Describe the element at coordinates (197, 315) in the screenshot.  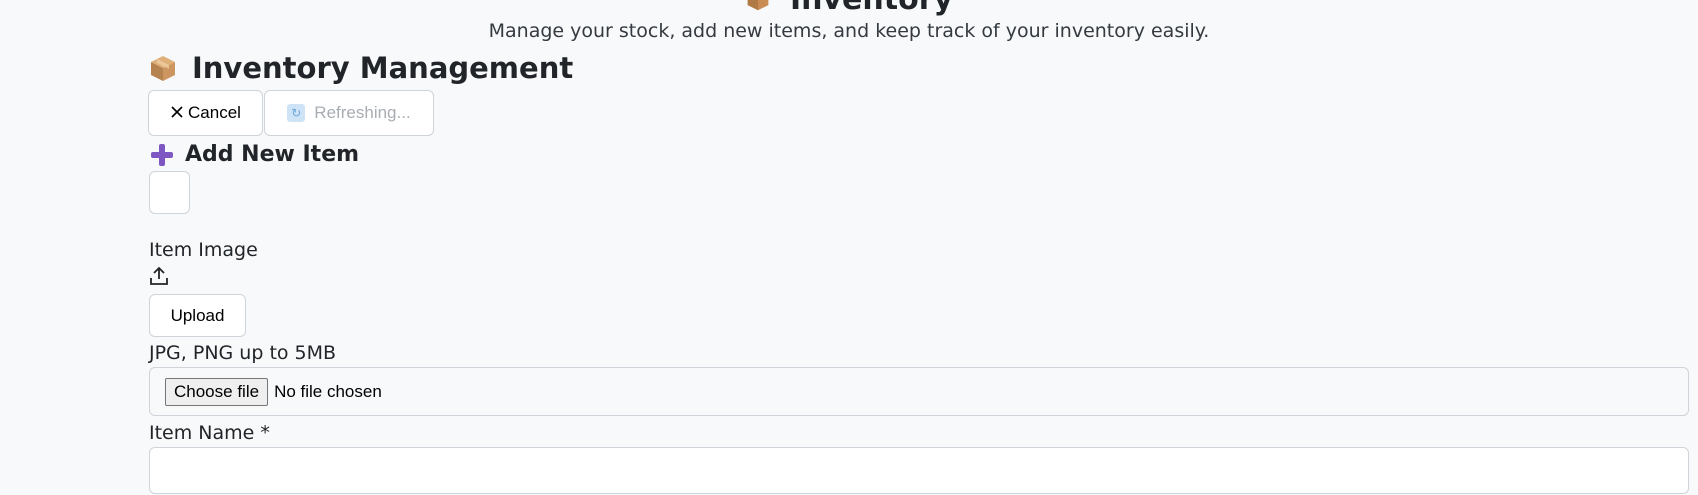
I see `upload-button: Upload` at that location.